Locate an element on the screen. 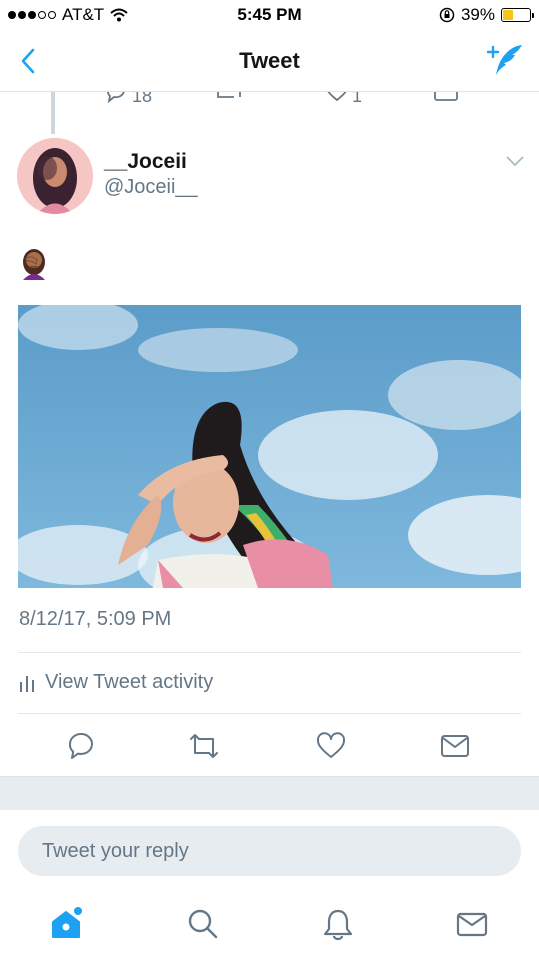  activity-chart-icon is located at coordinates (27, 683).